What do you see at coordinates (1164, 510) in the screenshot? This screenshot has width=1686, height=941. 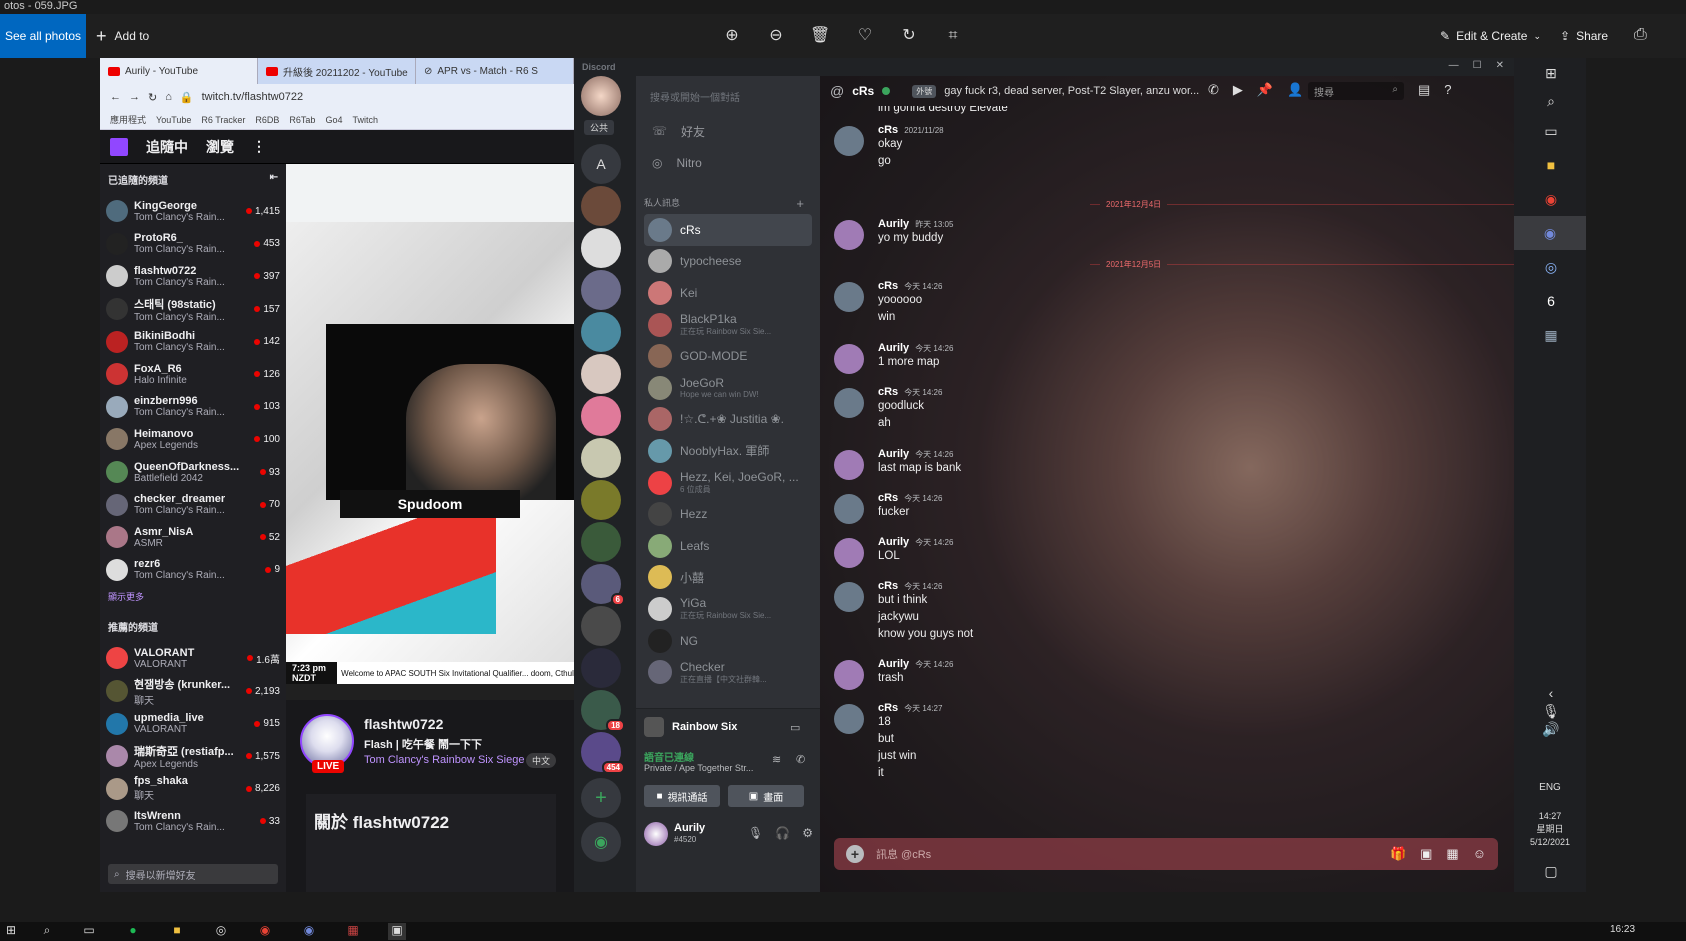 I see `chat-message: cRs 今天 14:26 fucker` at bounding box center [1164, 510].